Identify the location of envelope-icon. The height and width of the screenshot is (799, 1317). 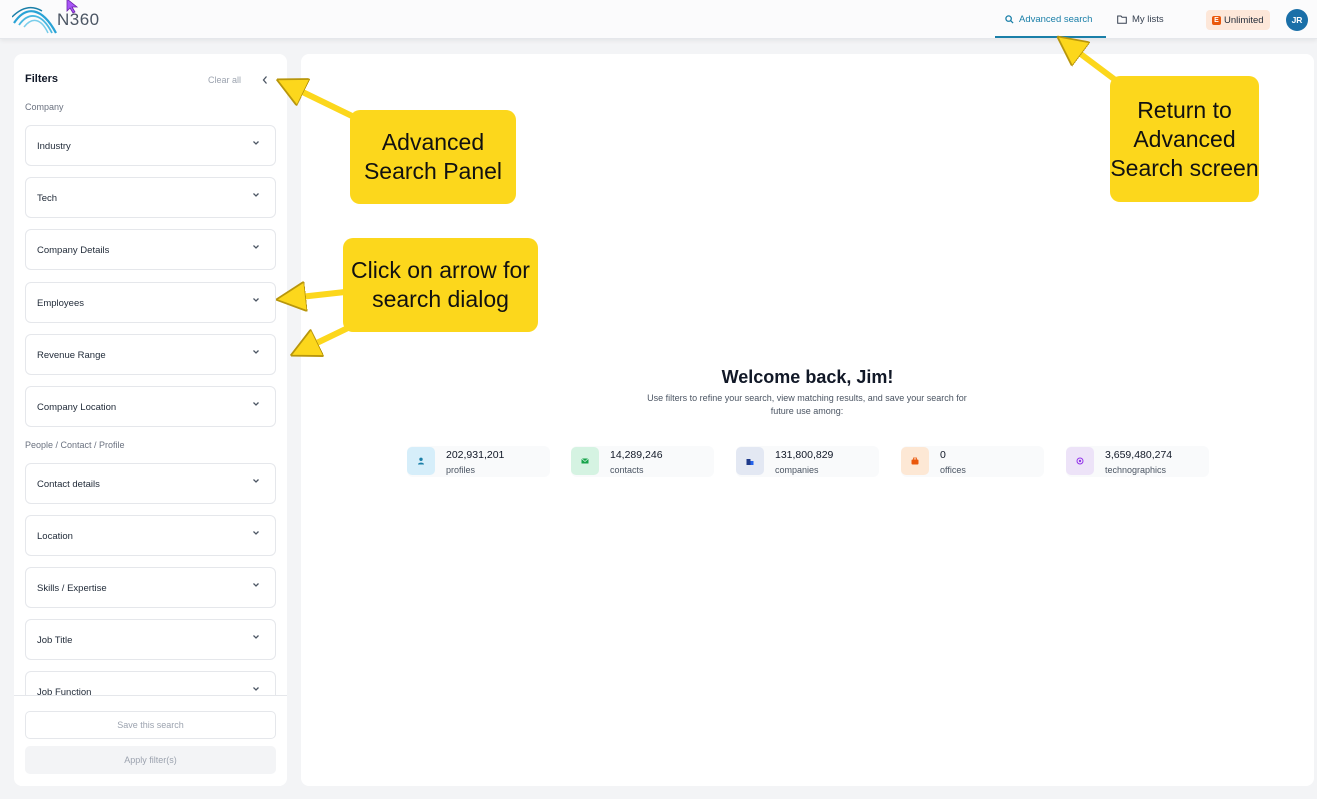
(585, 461).